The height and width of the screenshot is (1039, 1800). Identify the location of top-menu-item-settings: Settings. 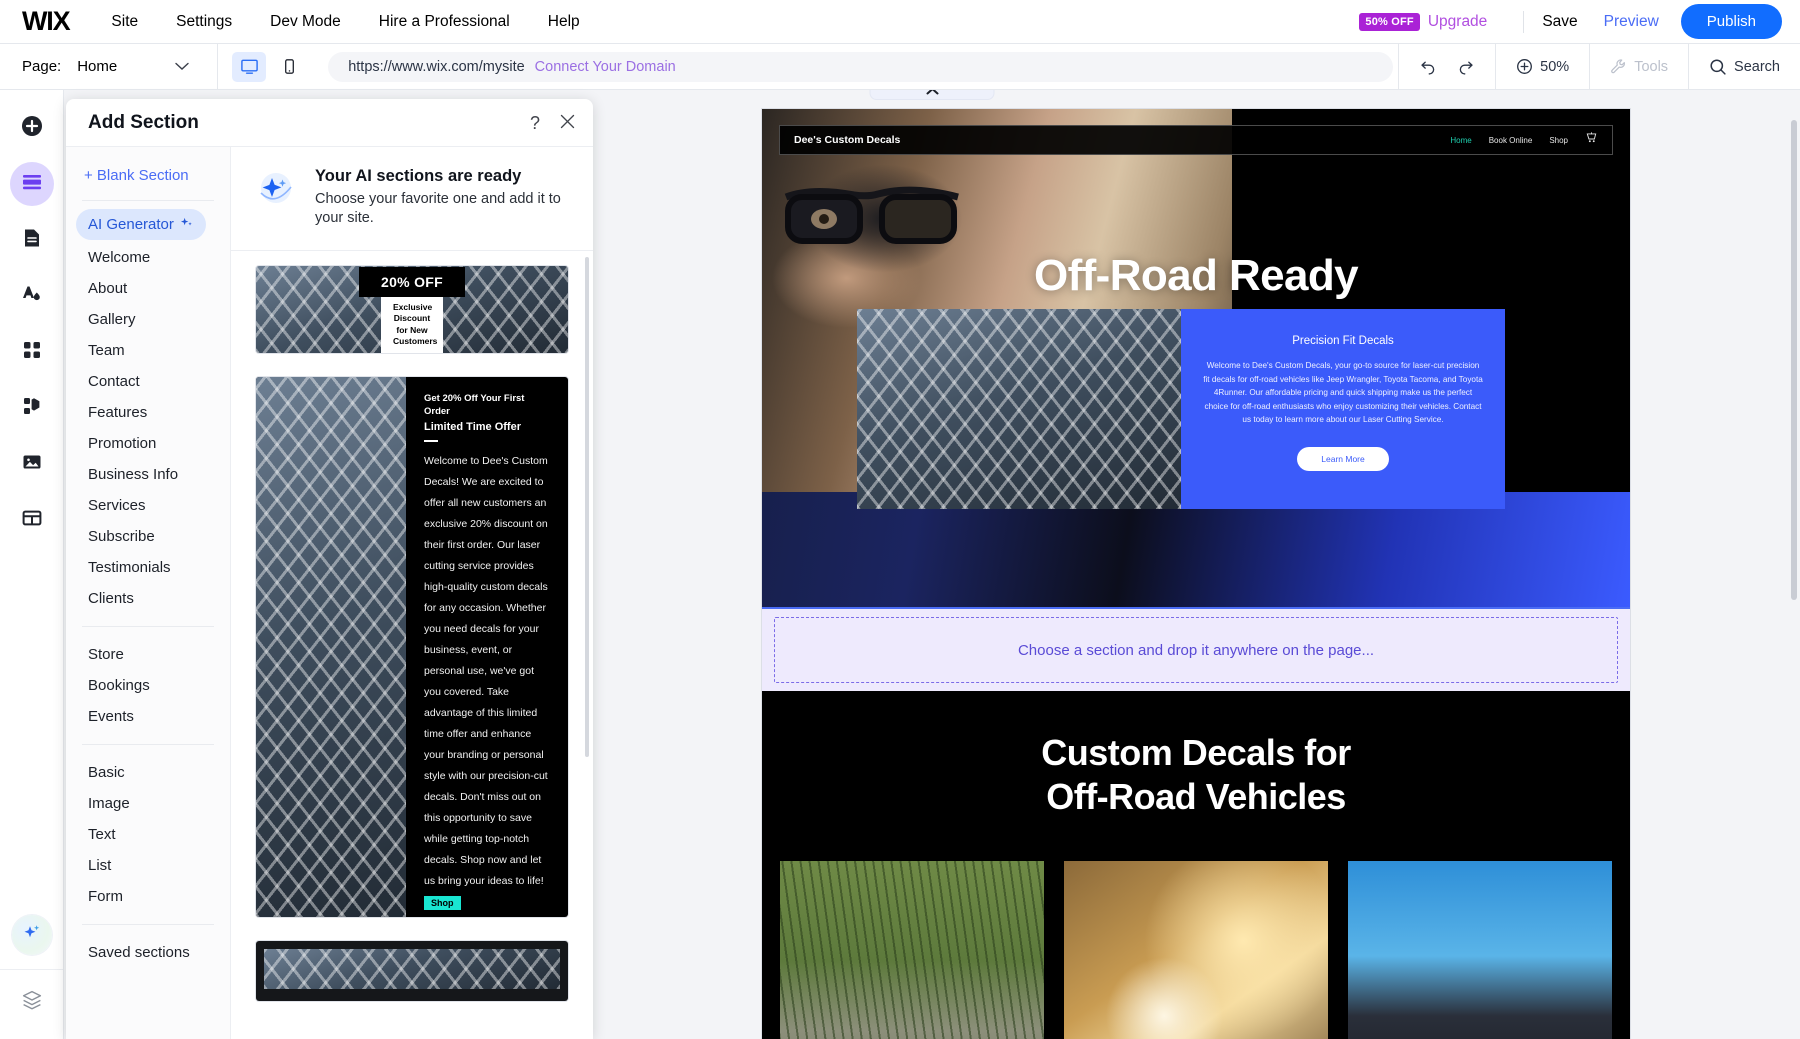
(204, 22).